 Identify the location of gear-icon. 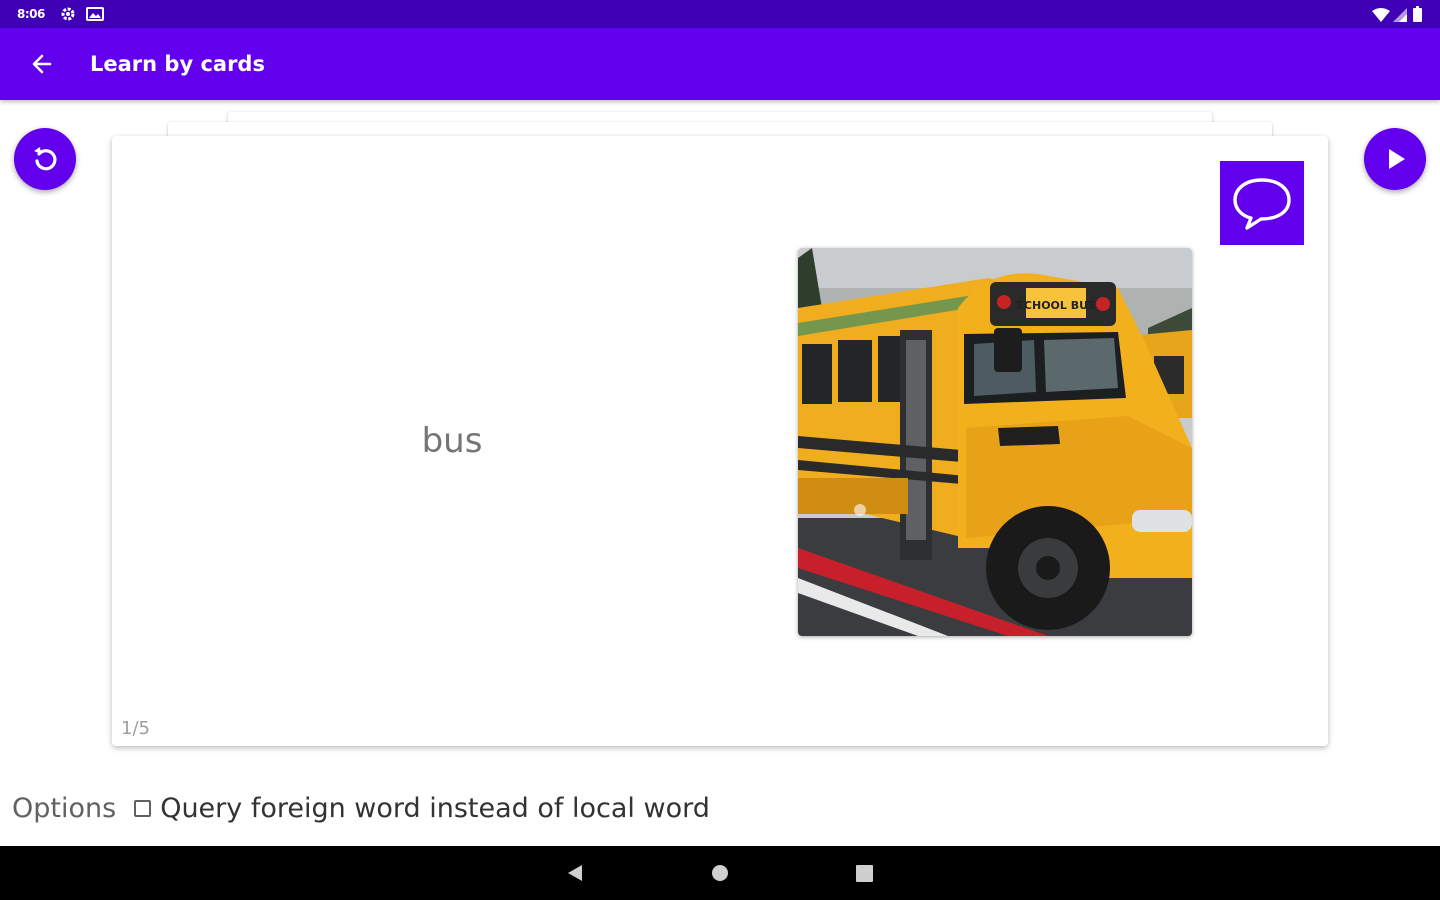
(68, 16).